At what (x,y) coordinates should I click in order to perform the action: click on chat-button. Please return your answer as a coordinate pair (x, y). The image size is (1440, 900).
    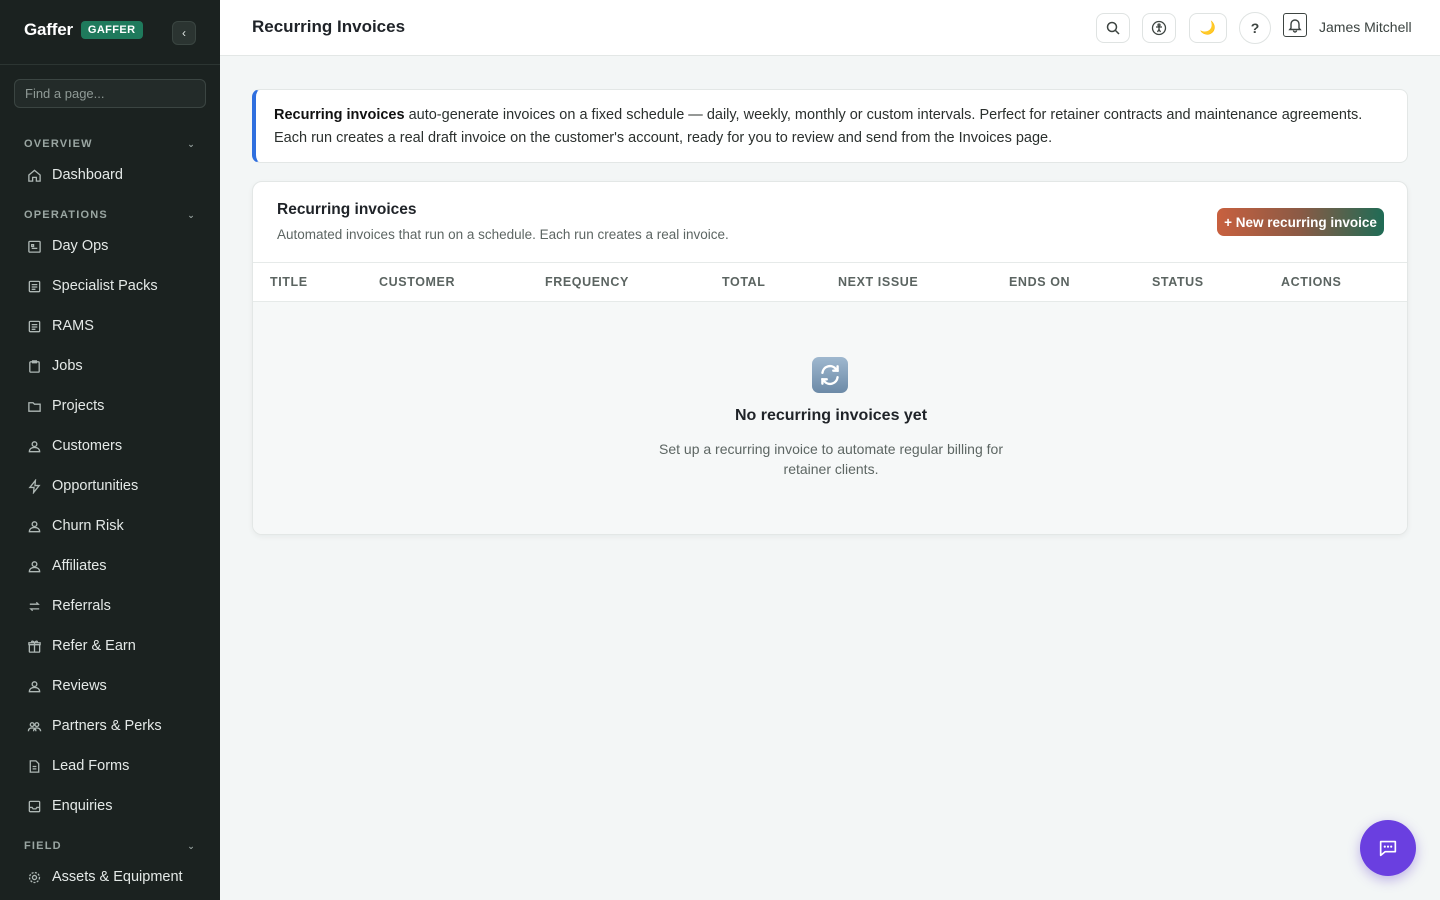
    Looking at the image, I should click on (1388, 848).